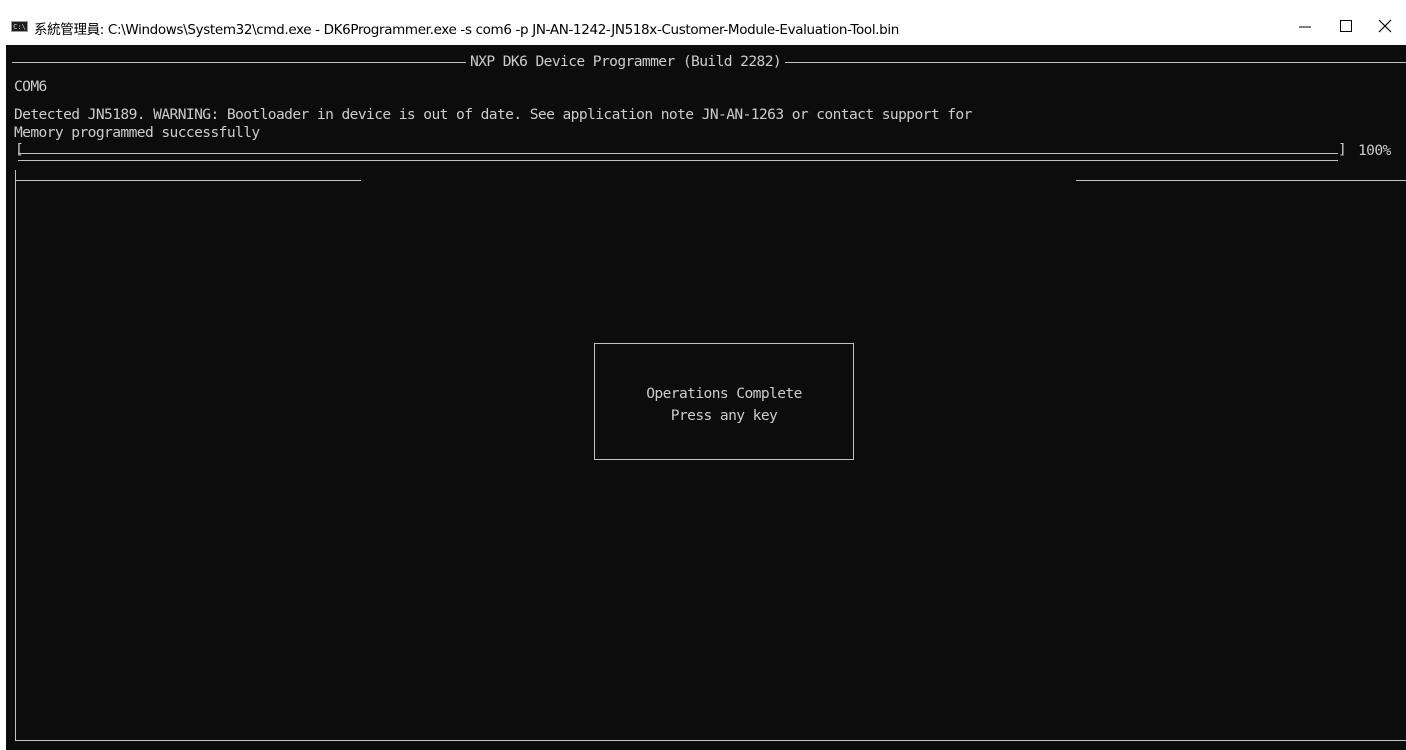  I want to click on minimize-button, so click(1305, 26).